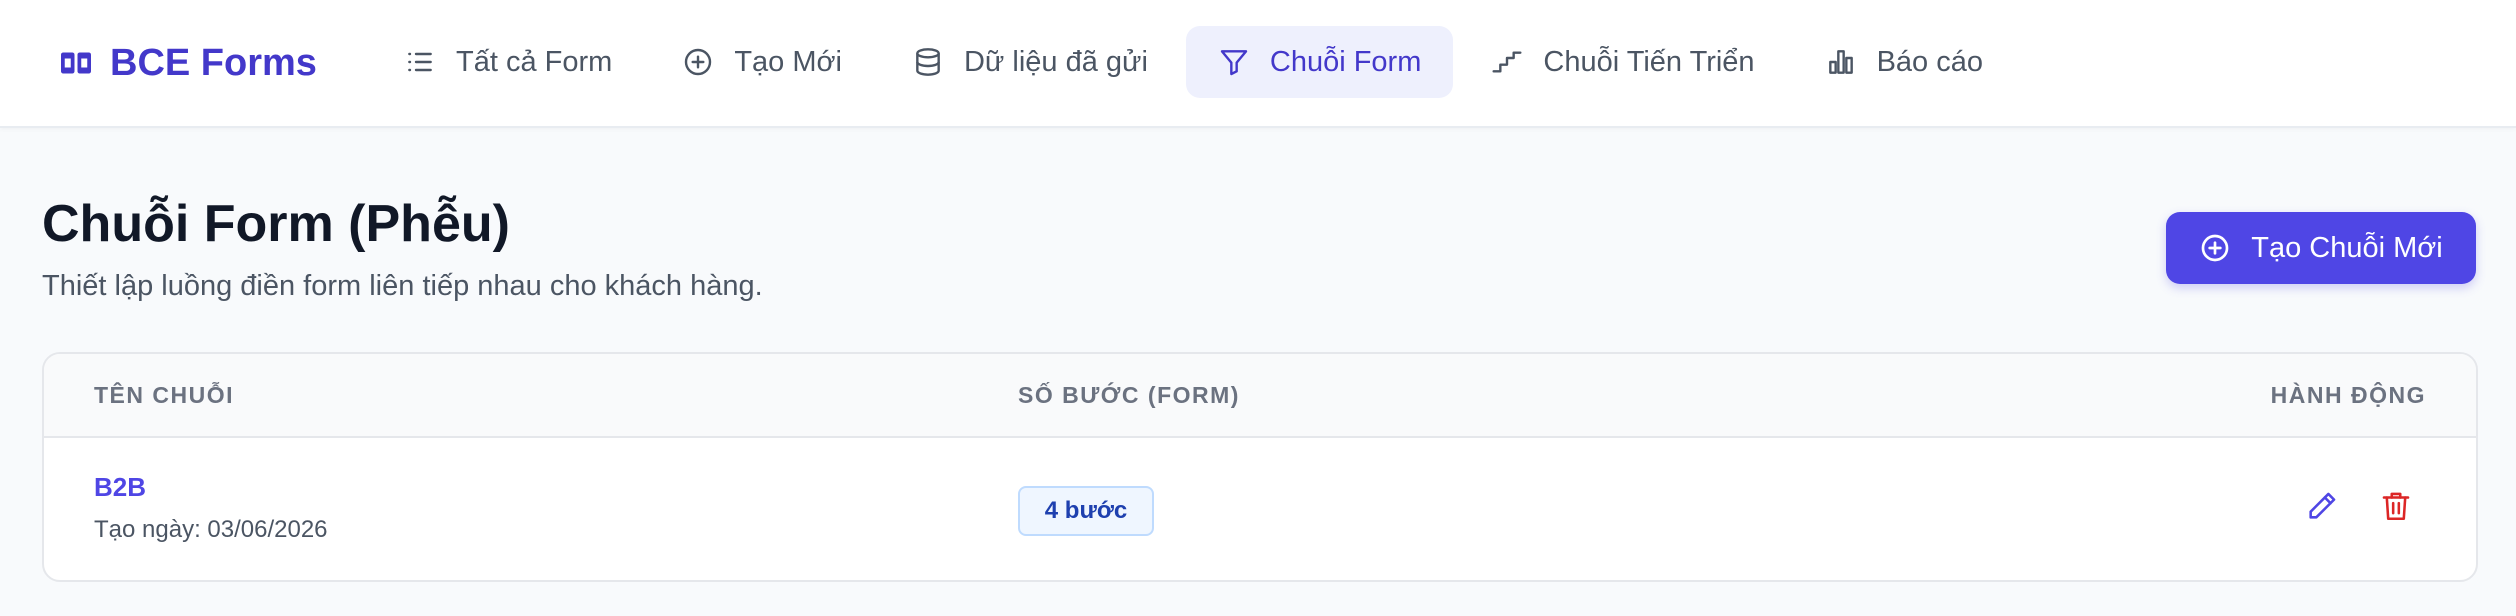 Image resolution: width=2516 pixels, height=616 pixels. What do you see at coordinates (1234, 63) in the screenshot?
I see `filter-icon` at bounding box center [1234, 63].